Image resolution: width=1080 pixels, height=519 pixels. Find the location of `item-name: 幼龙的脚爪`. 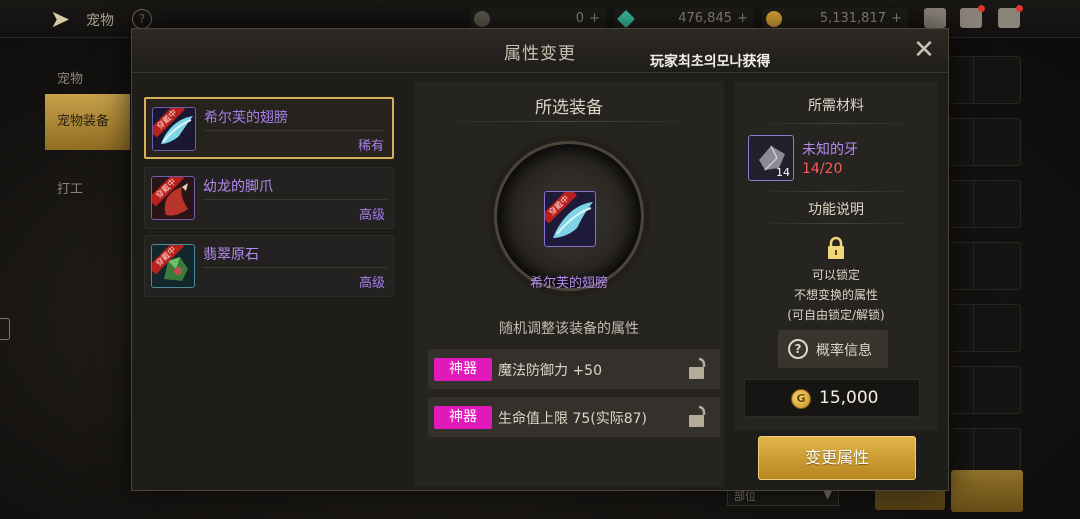

item-name: 幼龙的脚爪 is located at coordinates (238, 187).